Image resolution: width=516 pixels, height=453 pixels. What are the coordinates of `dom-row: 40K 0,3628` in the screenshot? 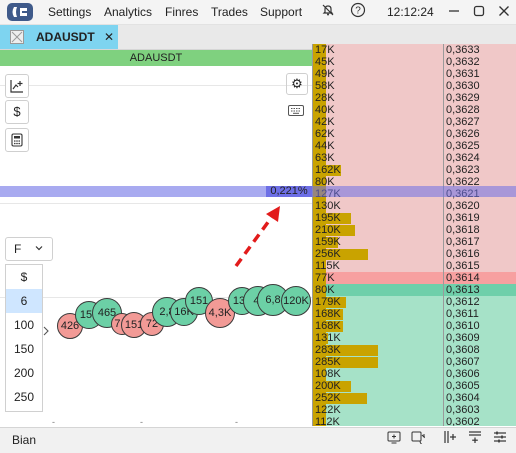 It's located at (414, 110).